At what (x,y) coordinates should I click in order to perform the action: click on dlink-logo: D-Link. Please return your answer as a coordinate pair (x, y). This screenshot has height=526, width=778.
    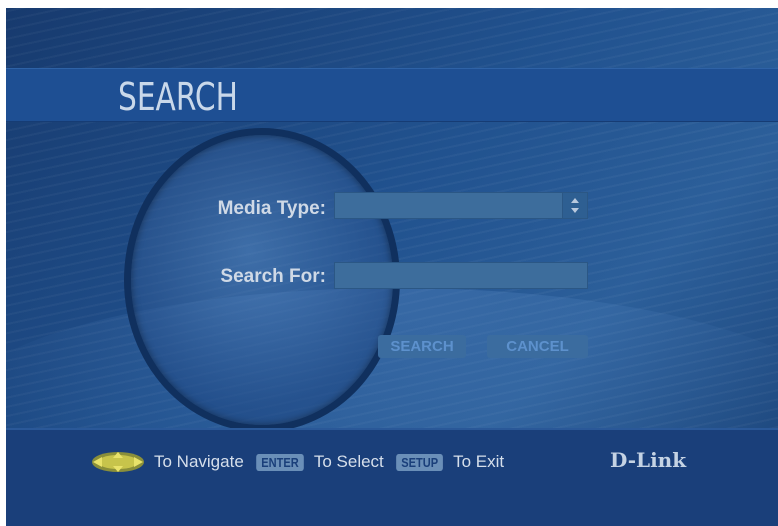
    Looking at the image, I should click on (648, 460).